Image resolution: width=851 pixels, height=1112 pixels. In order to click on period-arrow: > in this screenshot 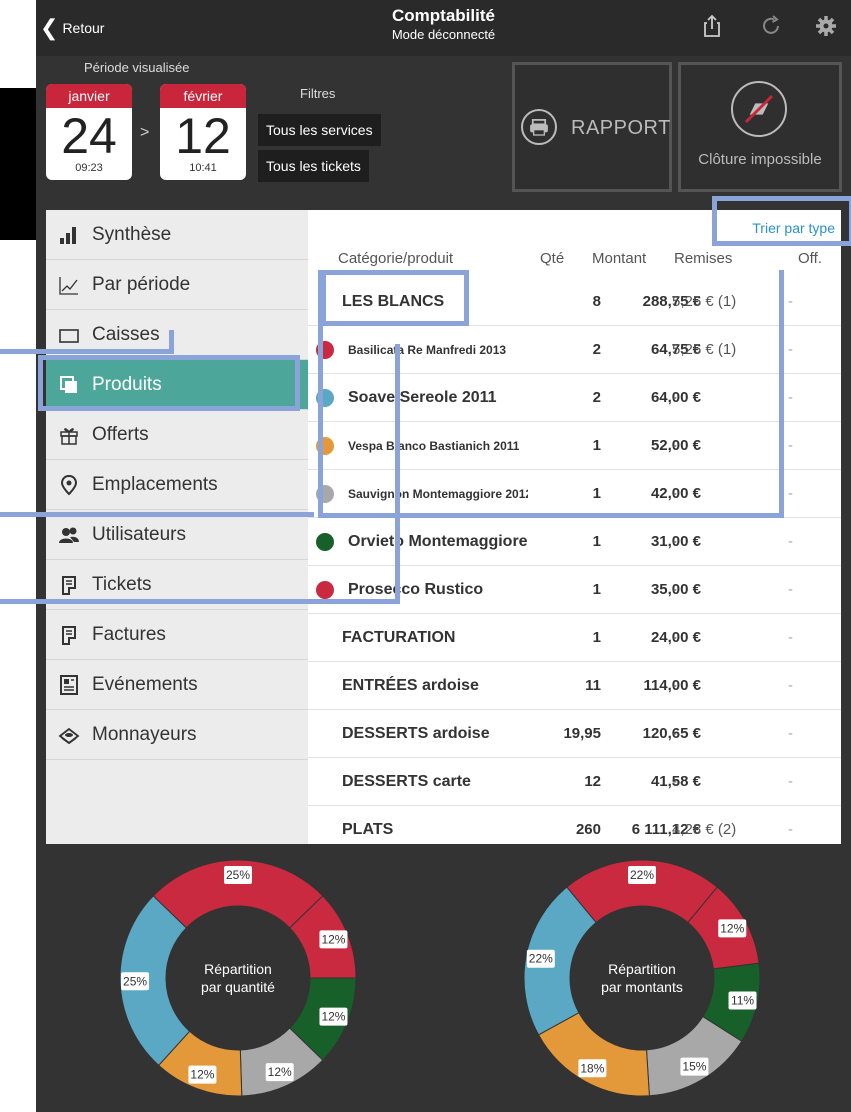, I will do `click(145, 132)`.